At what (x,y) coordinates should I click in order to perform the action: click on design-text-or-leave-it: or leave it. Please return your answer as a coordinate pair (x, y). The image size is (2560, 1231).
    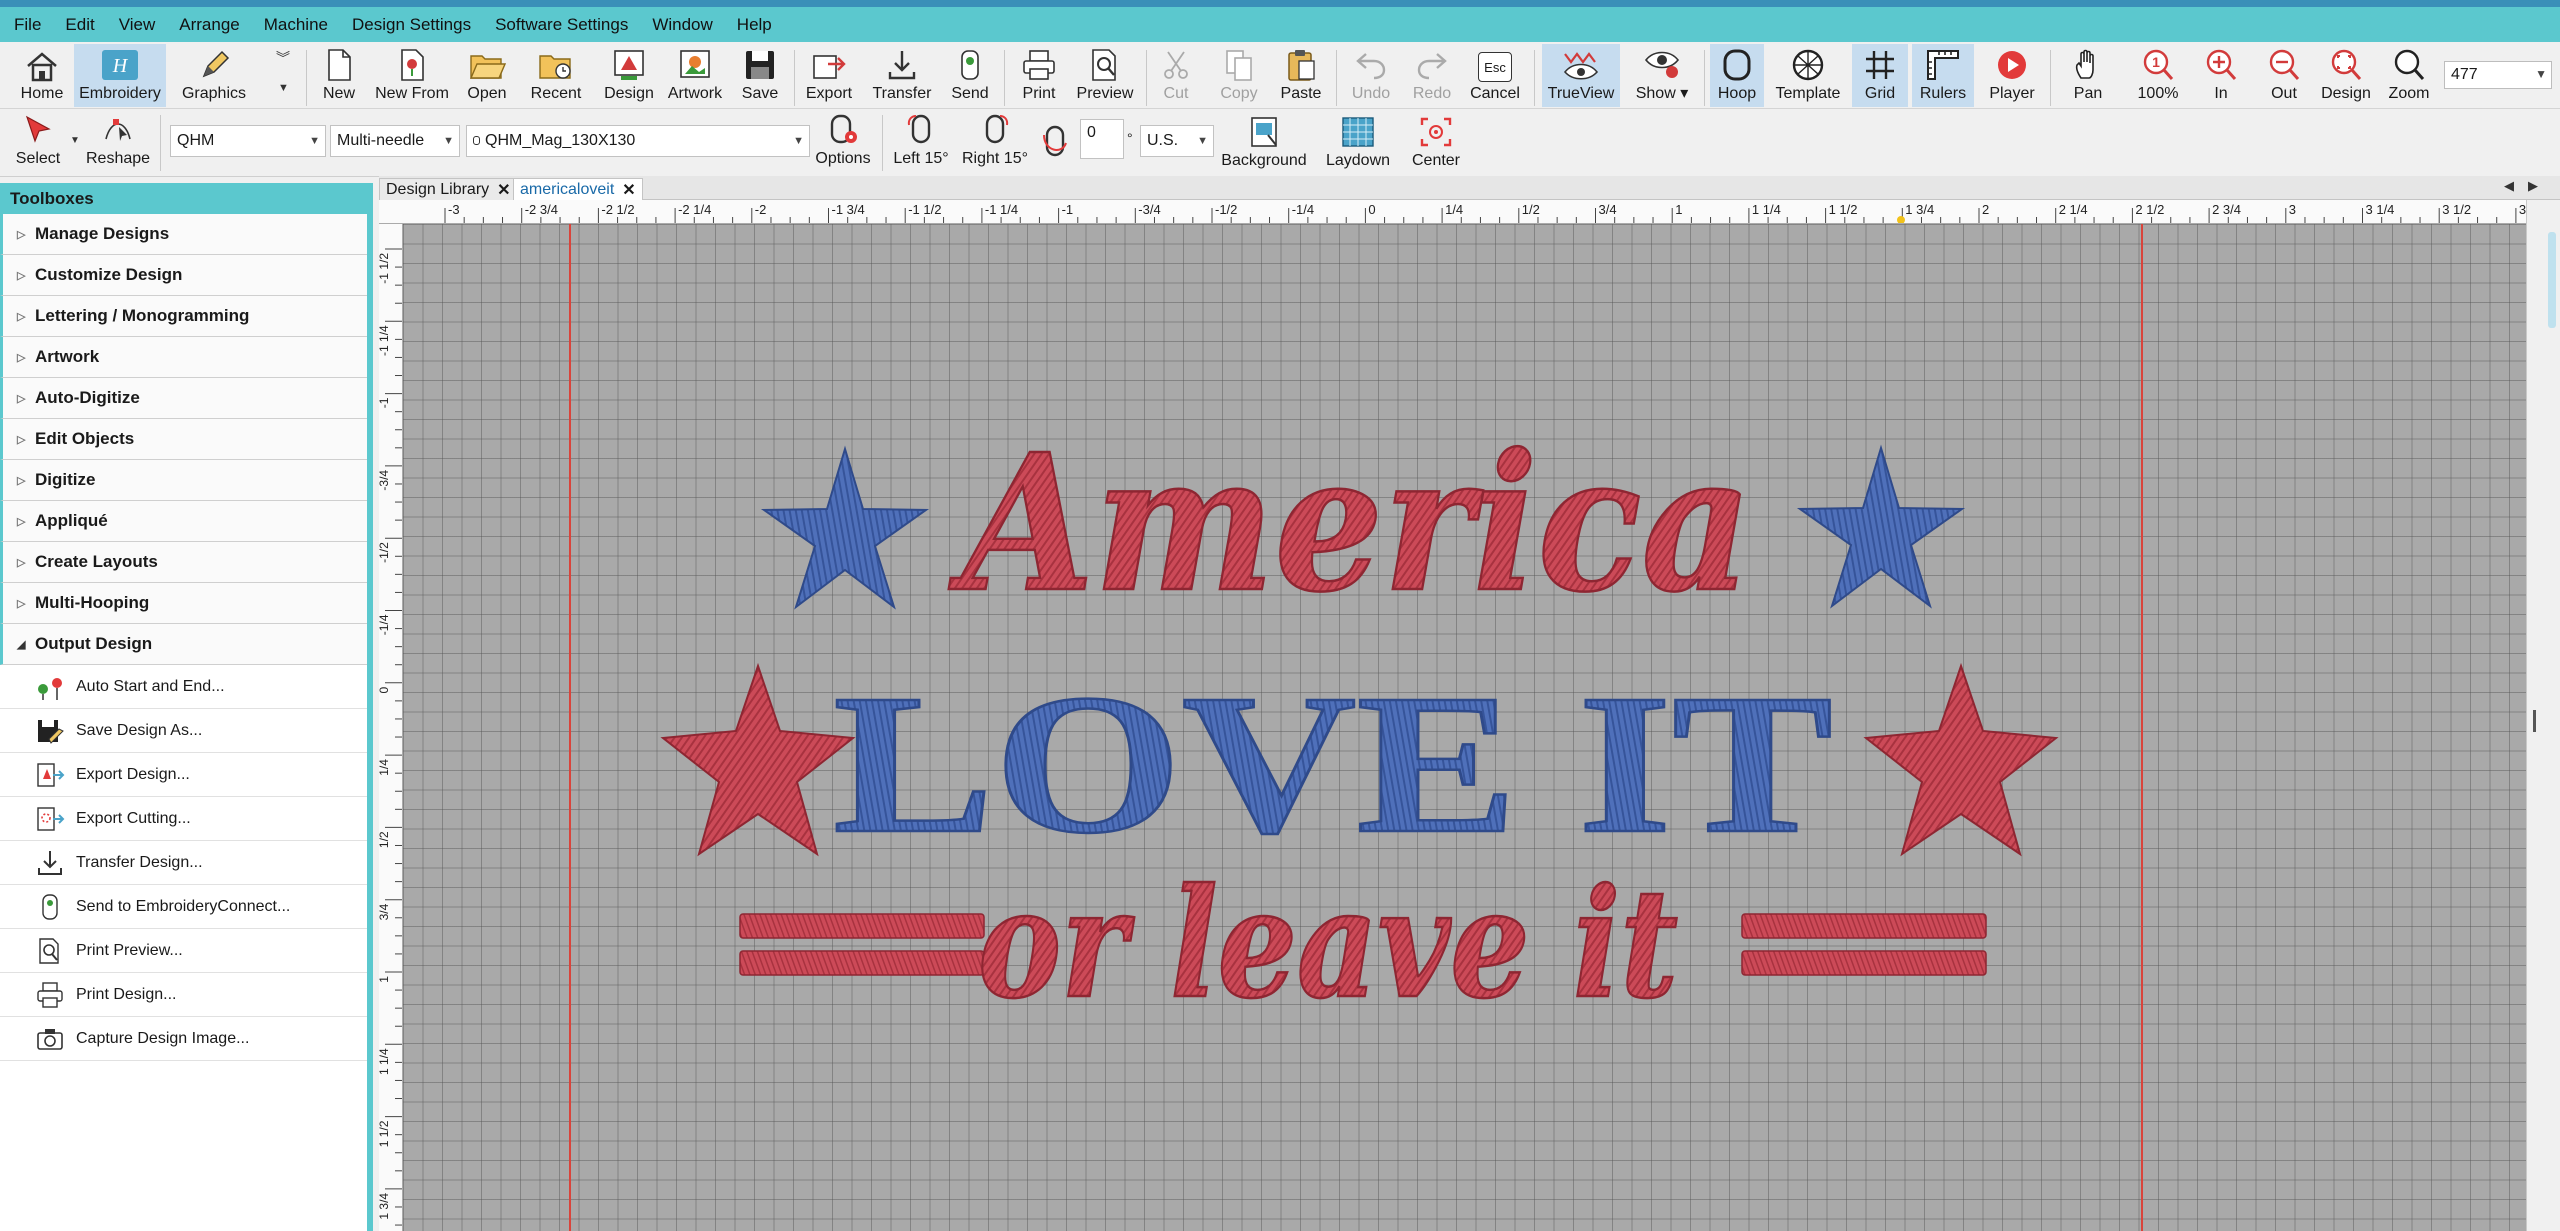
    Looking at the image, I should click on (1328, 944).